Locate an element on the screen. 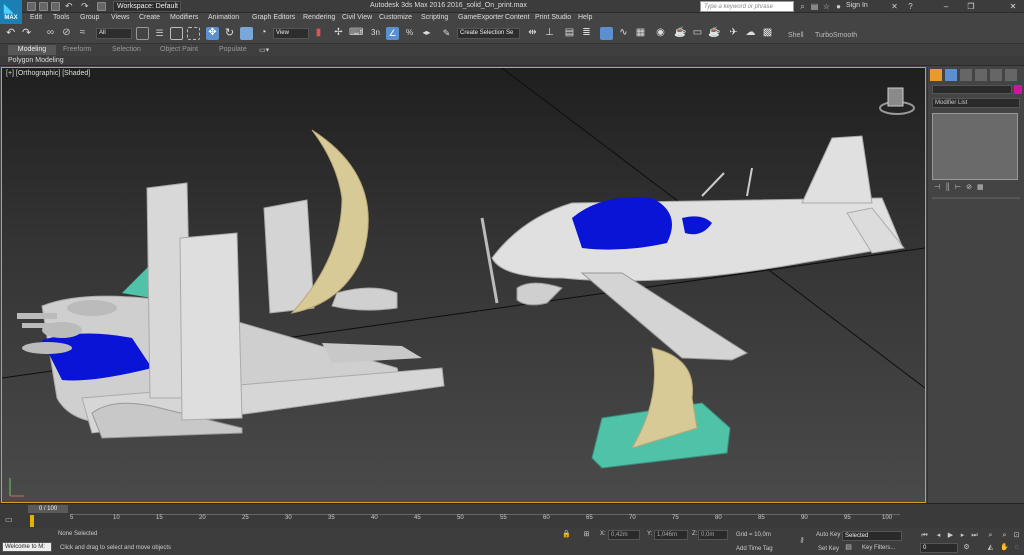 This screenshot has height=555, width=1024. pivot-center-icon: ▮ is located at coordinates (318, 33).